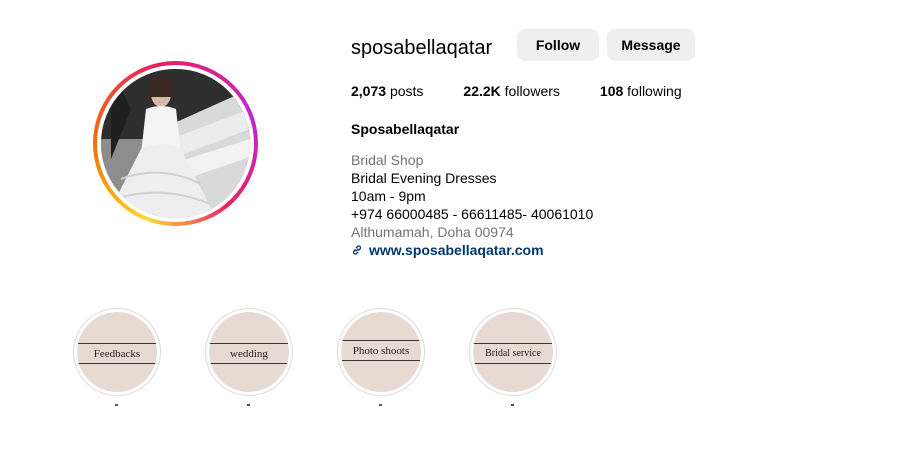 The width and height of the screenshot is (918, 452). I want to click on profile-avatar, so click(175, 143).